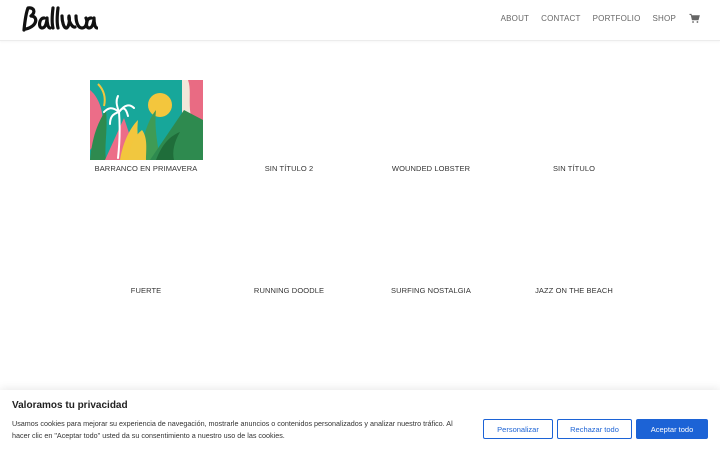 The height and width of the screenshot is (450, 720). Describe the element at coordinates (518, 429) in the screenshot. I see `customize-button: Personalizar` at that location.